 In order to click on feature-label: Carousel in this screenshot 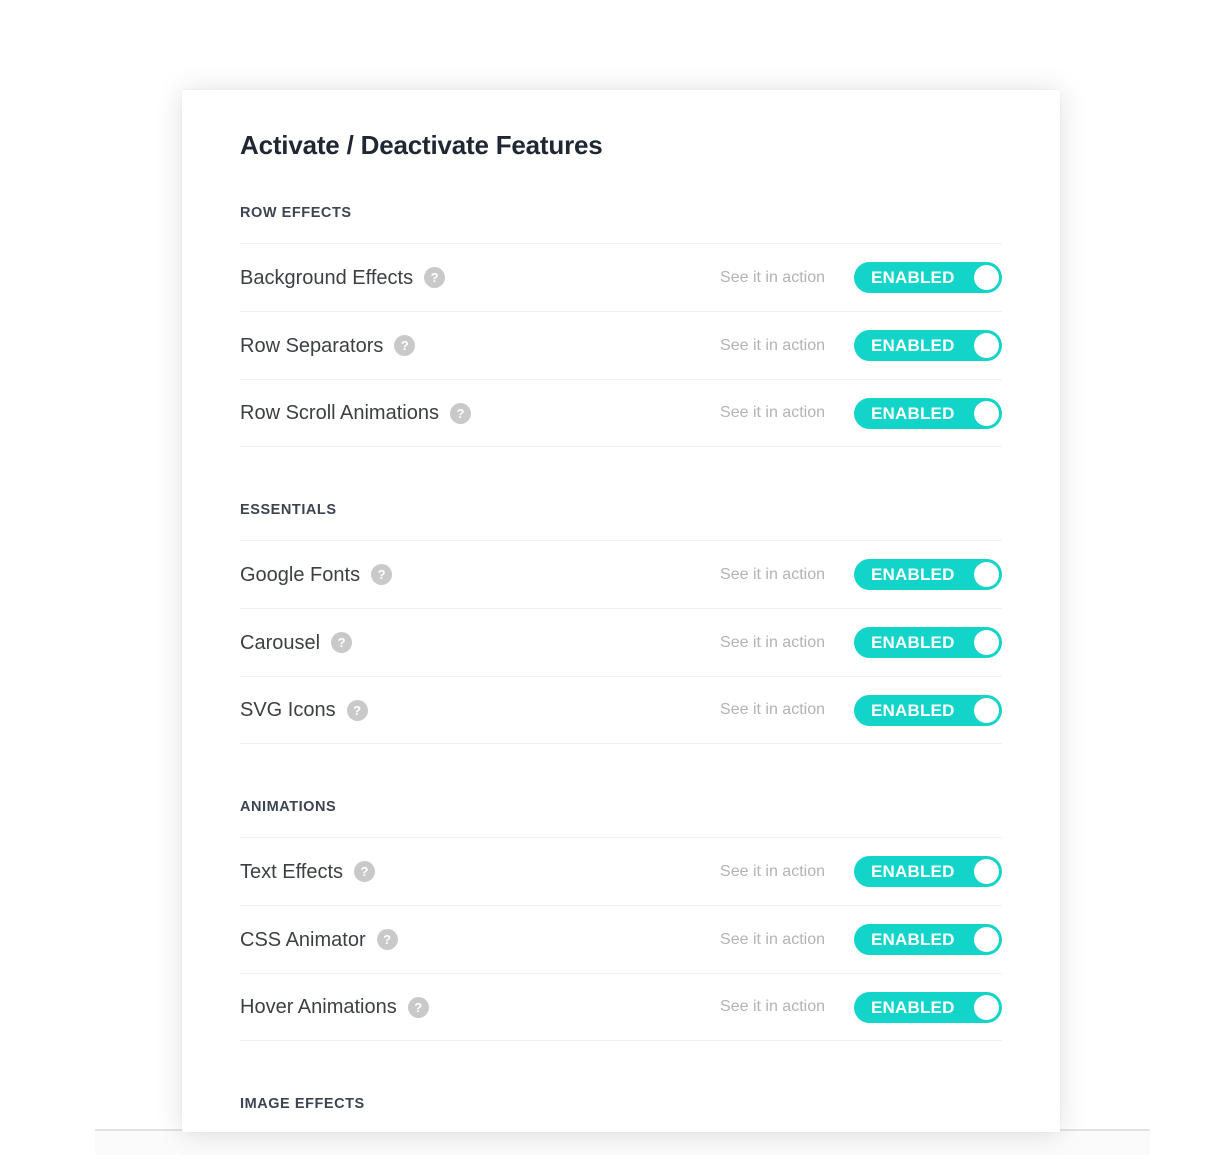, I will do `click(280, 642)`.